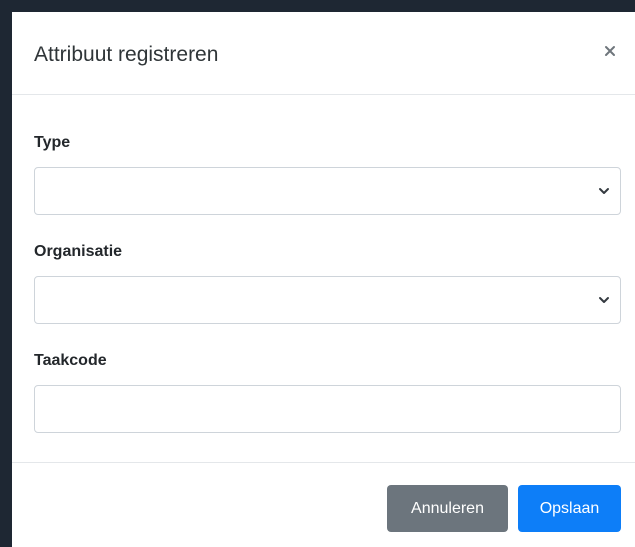 The height and width of the screenshot is (547, 635). What do you see at coordinates (327, 191) in the screenshot?
I see `type-select` at bounding box center [327, 191].